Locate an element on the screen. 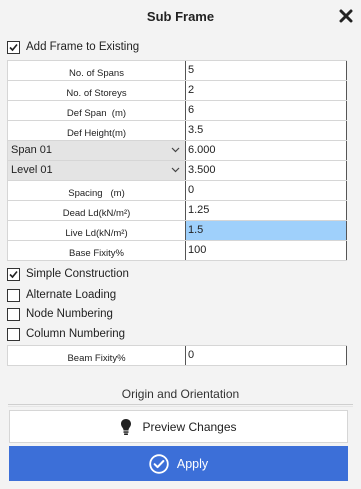 This screenshot has height=489, width=361. field-label-base-fixity: Base Fixity% is located at coordinates (96, 250).